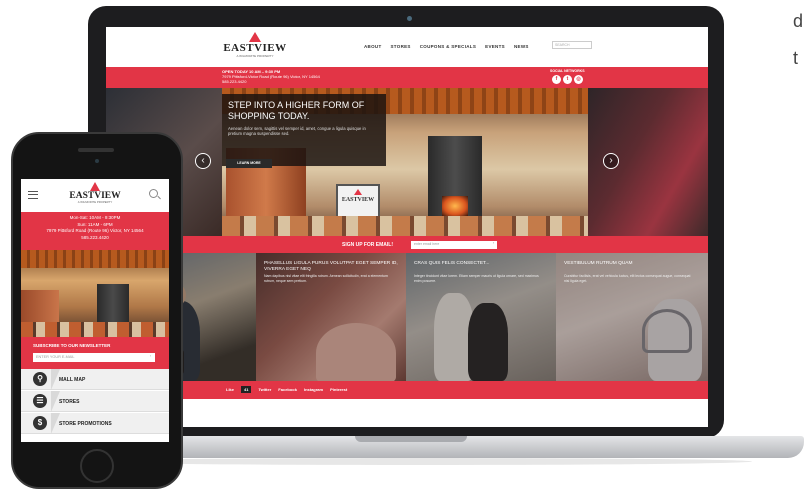  Describe the element at coordinates (572, 45) in the screenshot. I see `search-input: SEARCH` at that location.